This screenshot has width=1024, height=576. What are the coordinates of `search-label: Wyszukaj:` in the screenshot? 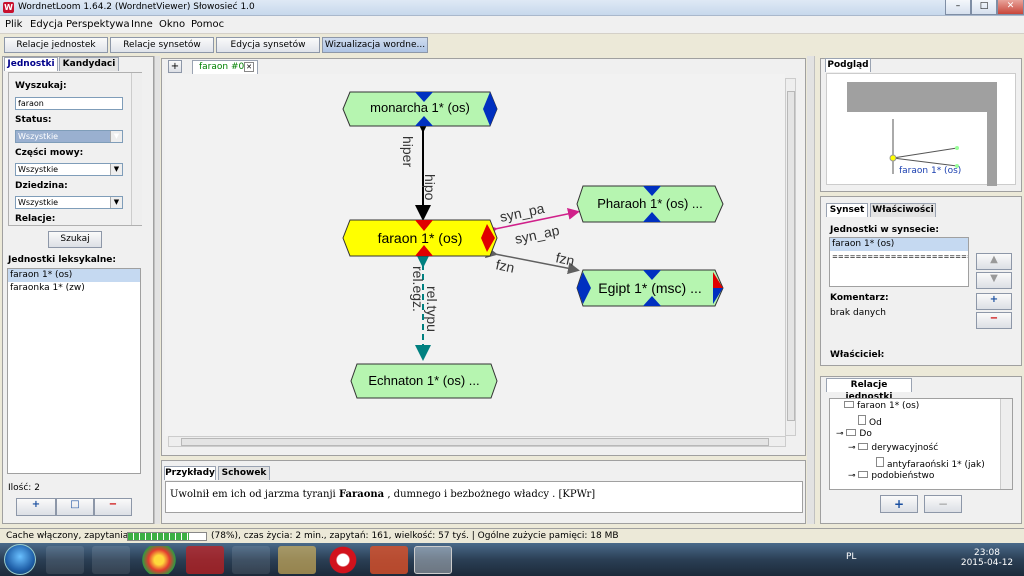 It's located at (41, 86).